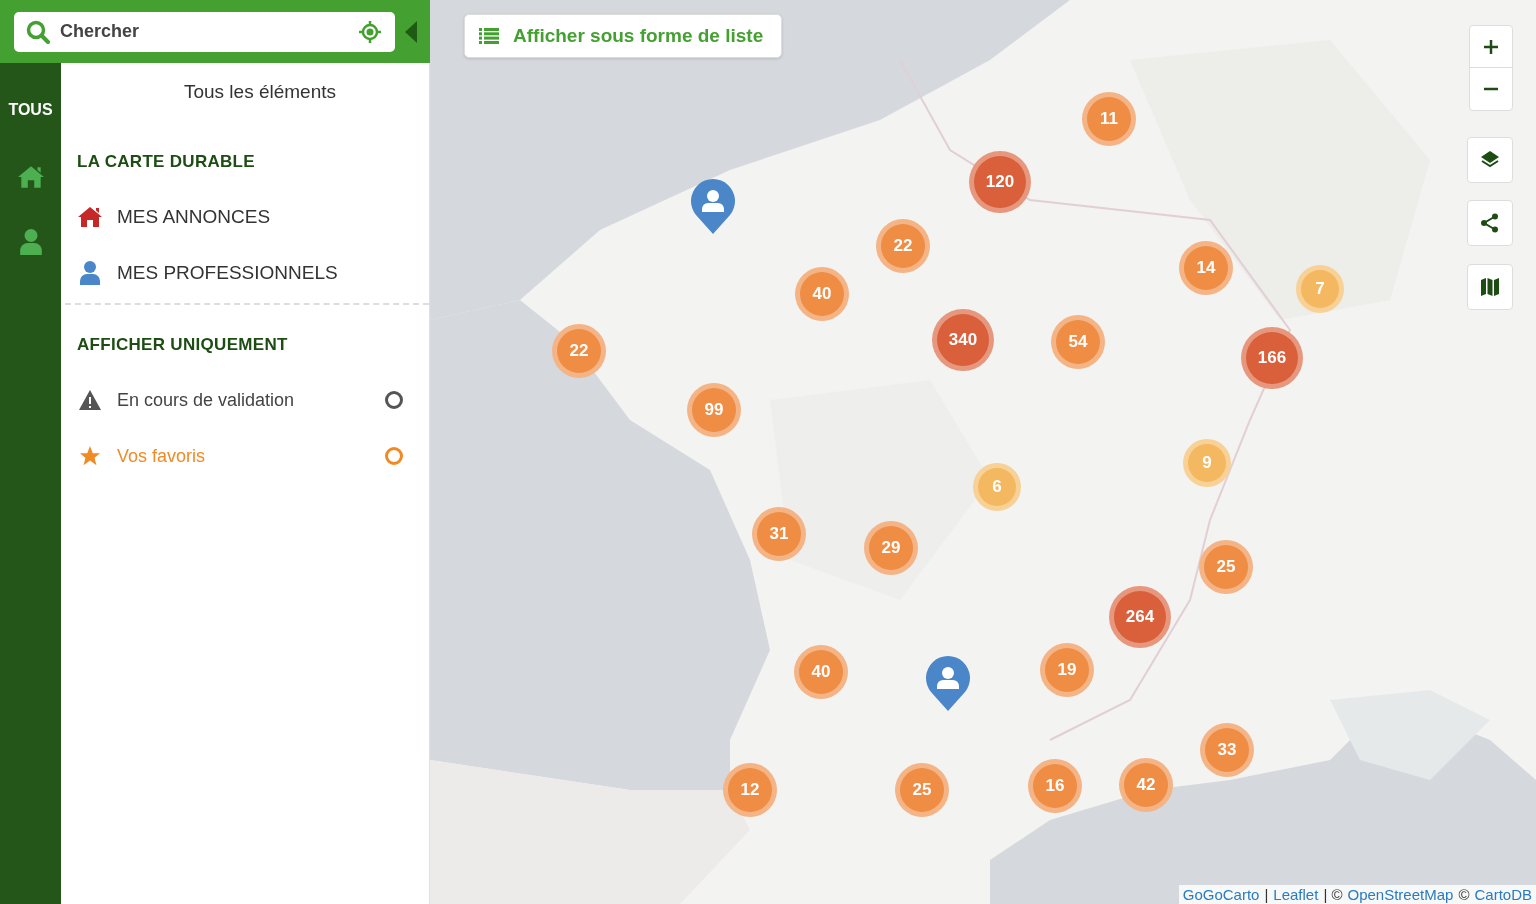  What do you see at coordinates (204, 31) in the screenshot?
I see `search-field: Chercher` at bounding box center [204, 31].